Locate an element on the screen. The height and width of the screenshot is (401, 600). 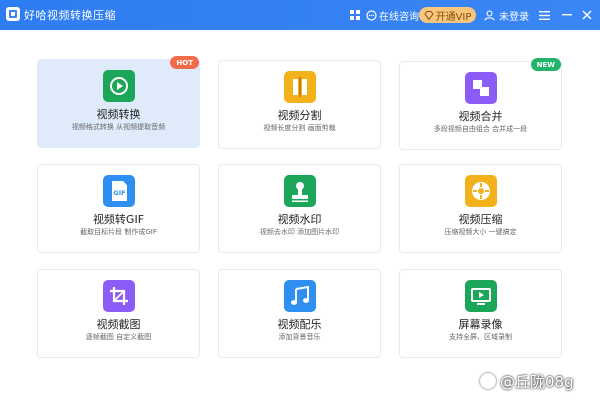
online-consult-button: 在线咨询 is located at coordinates (392, 15).